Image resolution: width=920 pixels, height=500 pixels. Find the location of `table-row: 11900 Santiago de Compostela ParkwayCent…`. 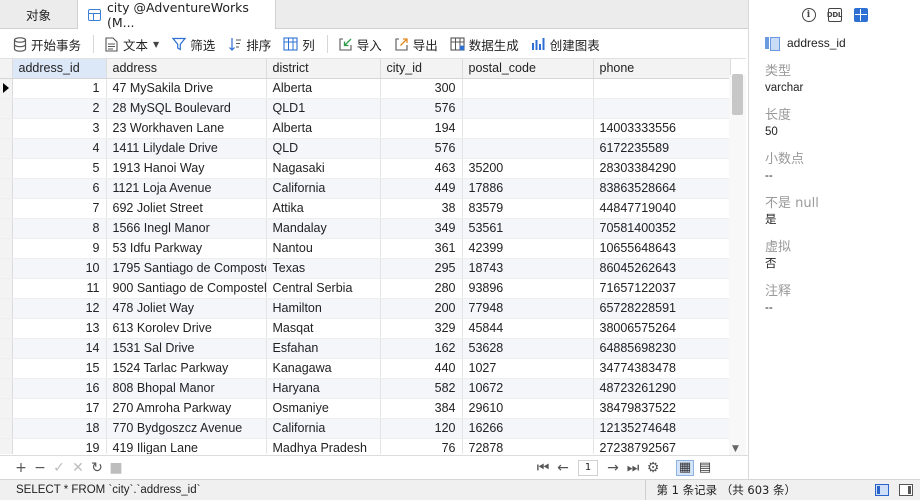

table-row: 11900 Santiago de Compostela ParkwayCent… is located at coordinates (365, 288).